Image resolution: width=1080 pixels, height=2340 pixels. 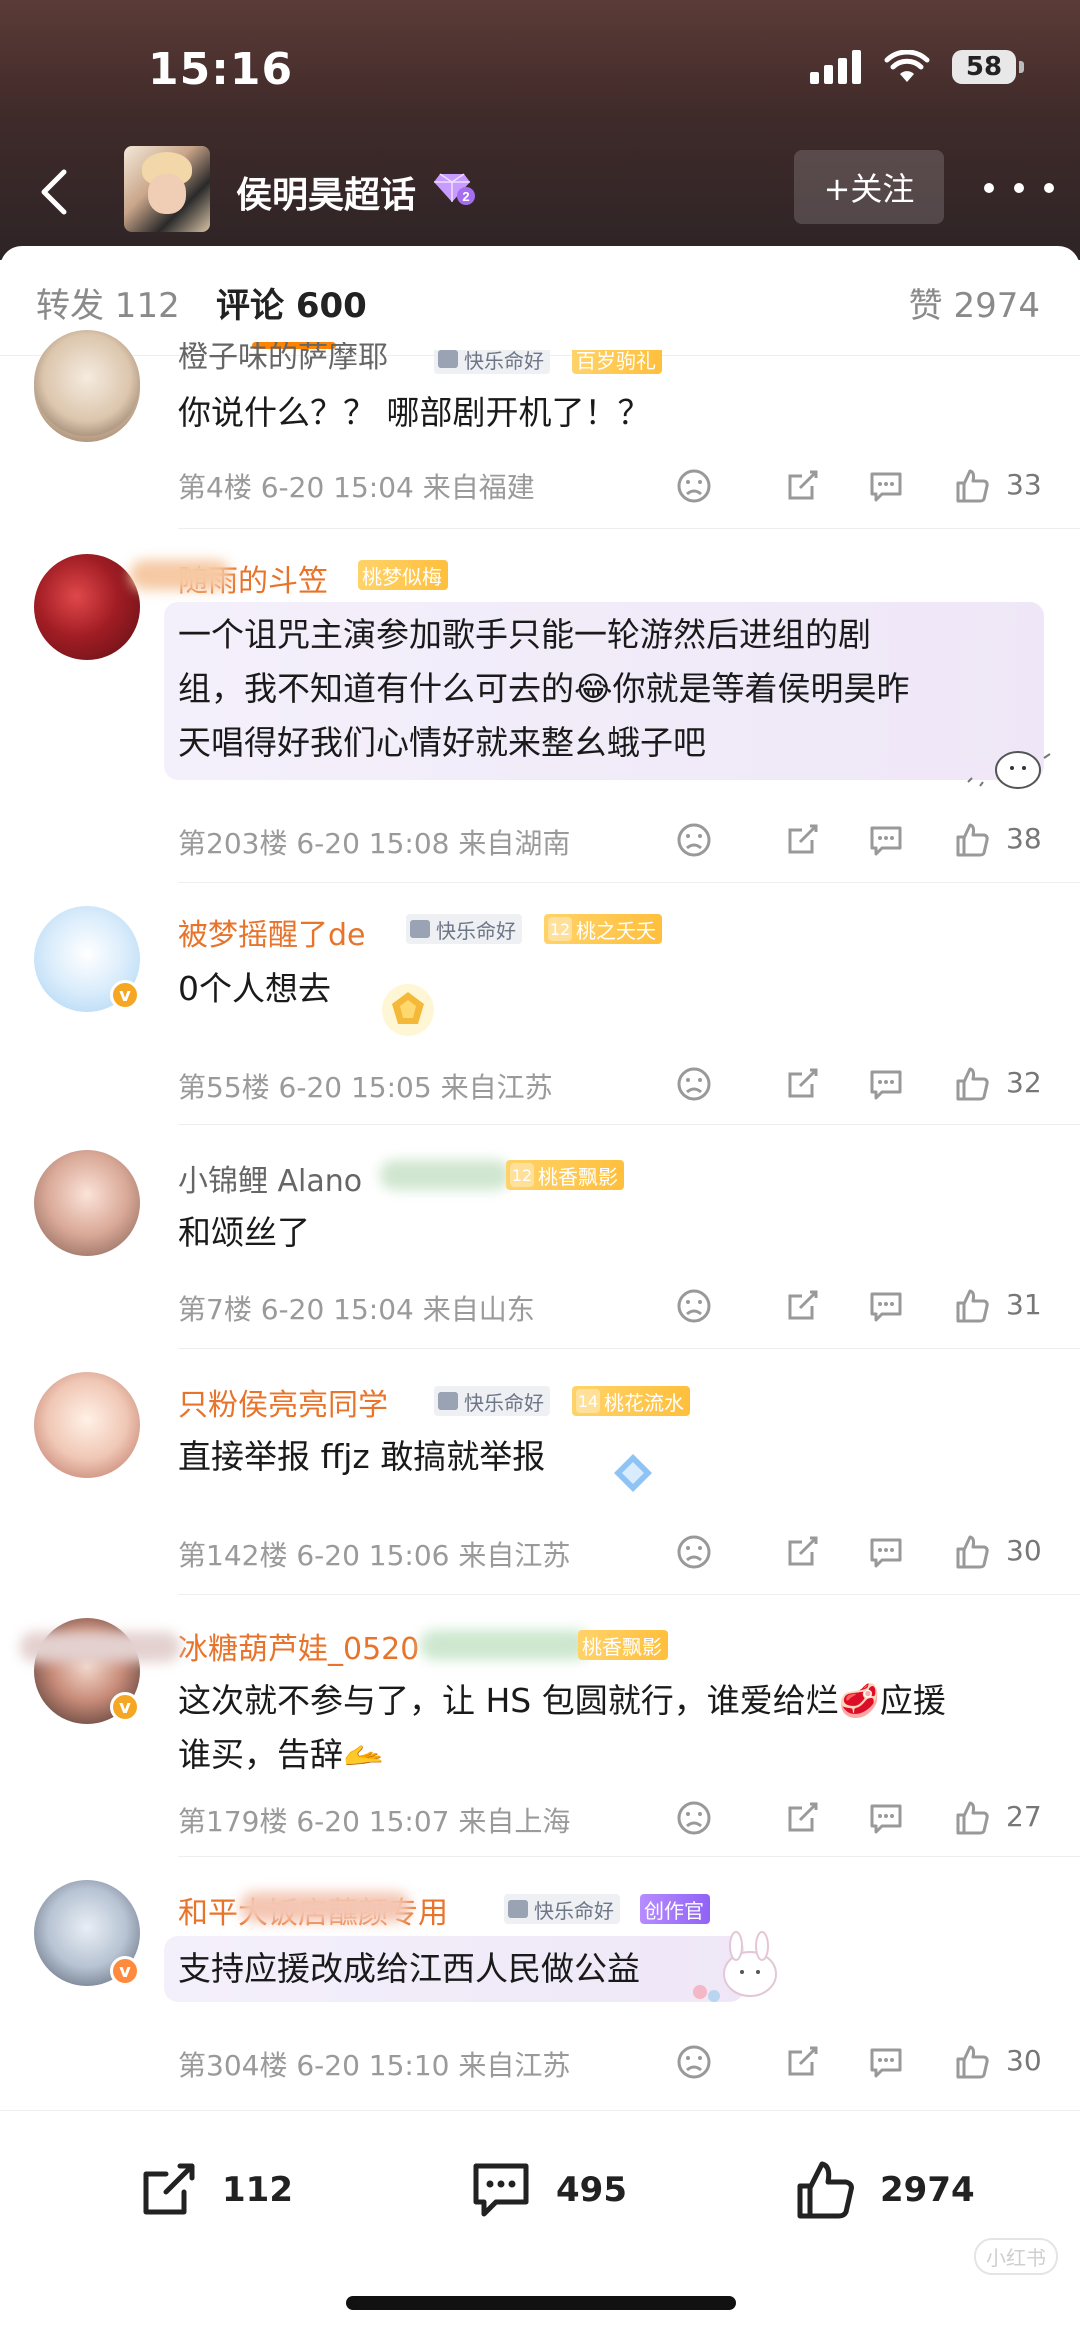 What do you see at coordinates (465, 196) in the screenshot?
I see `level-number: 2` at bounding box center [465, 196].